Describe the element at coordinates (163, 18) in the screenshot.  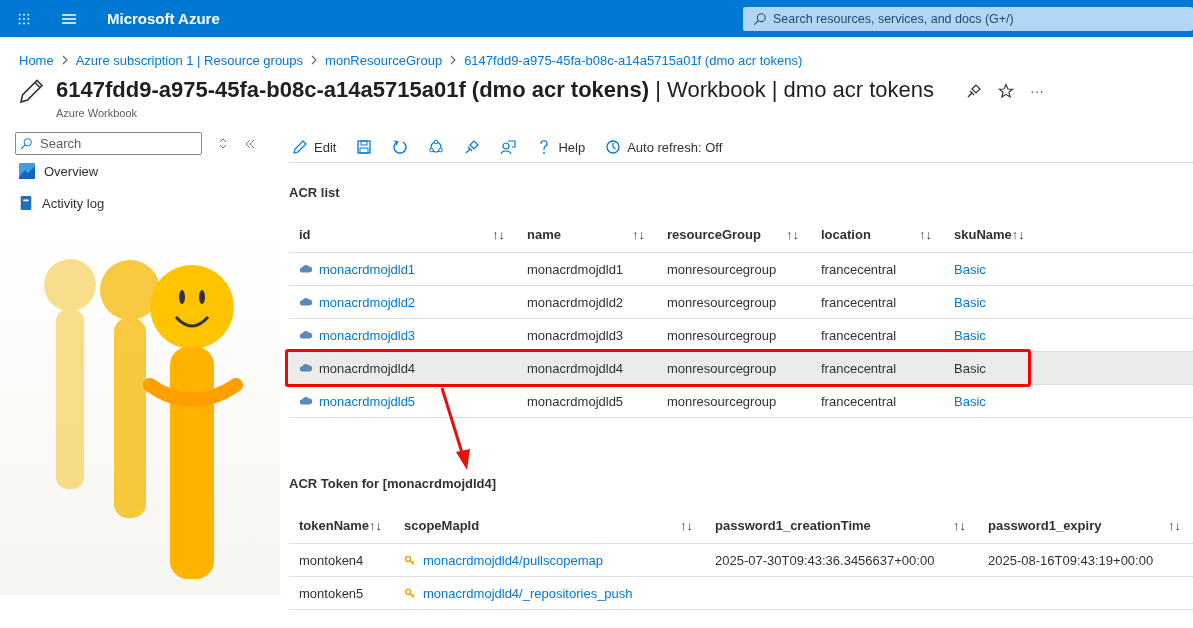
I see `portal-title: Microsoft Azure` at that location.